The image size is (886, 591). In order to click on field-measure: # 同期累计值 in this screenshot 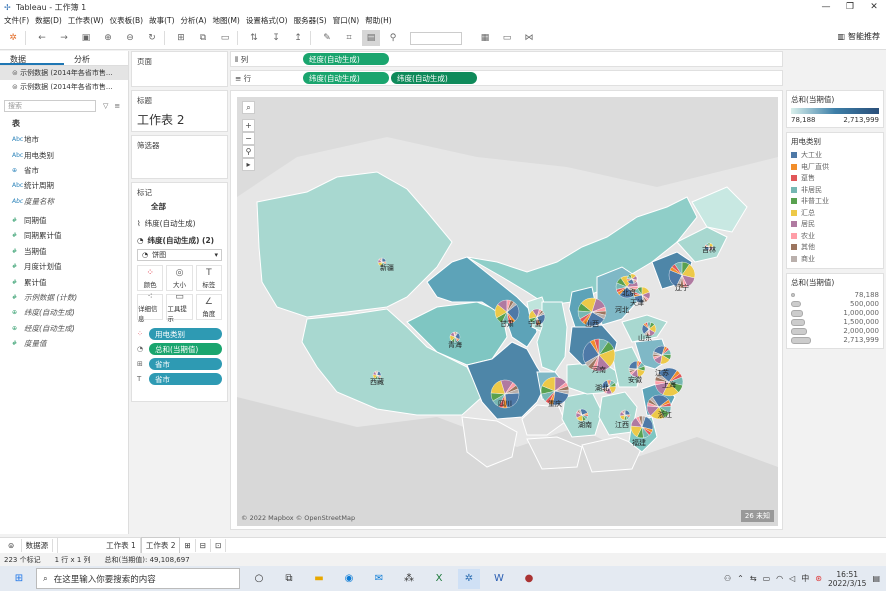, I will do `click(64, 235)`.